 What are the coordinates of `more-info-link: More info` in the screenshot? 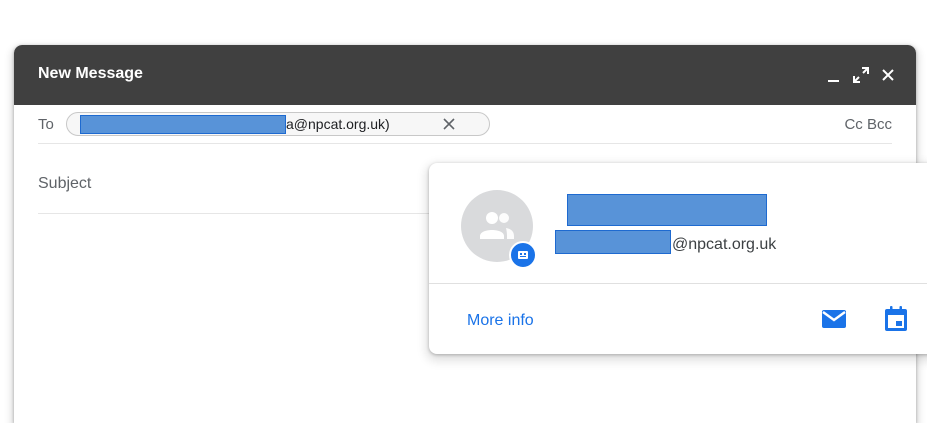 It's located at (500, 321).